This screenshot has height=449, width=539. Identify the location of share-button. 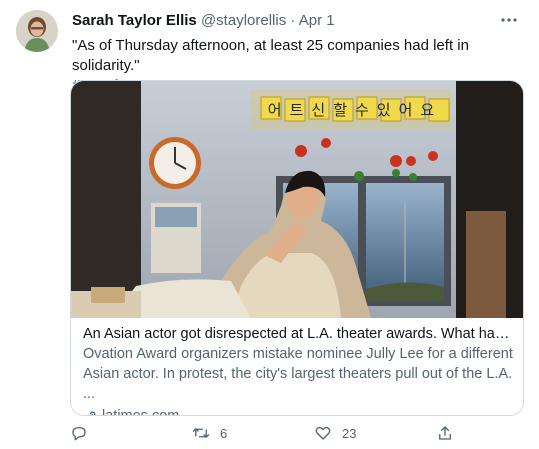
(445, 433).